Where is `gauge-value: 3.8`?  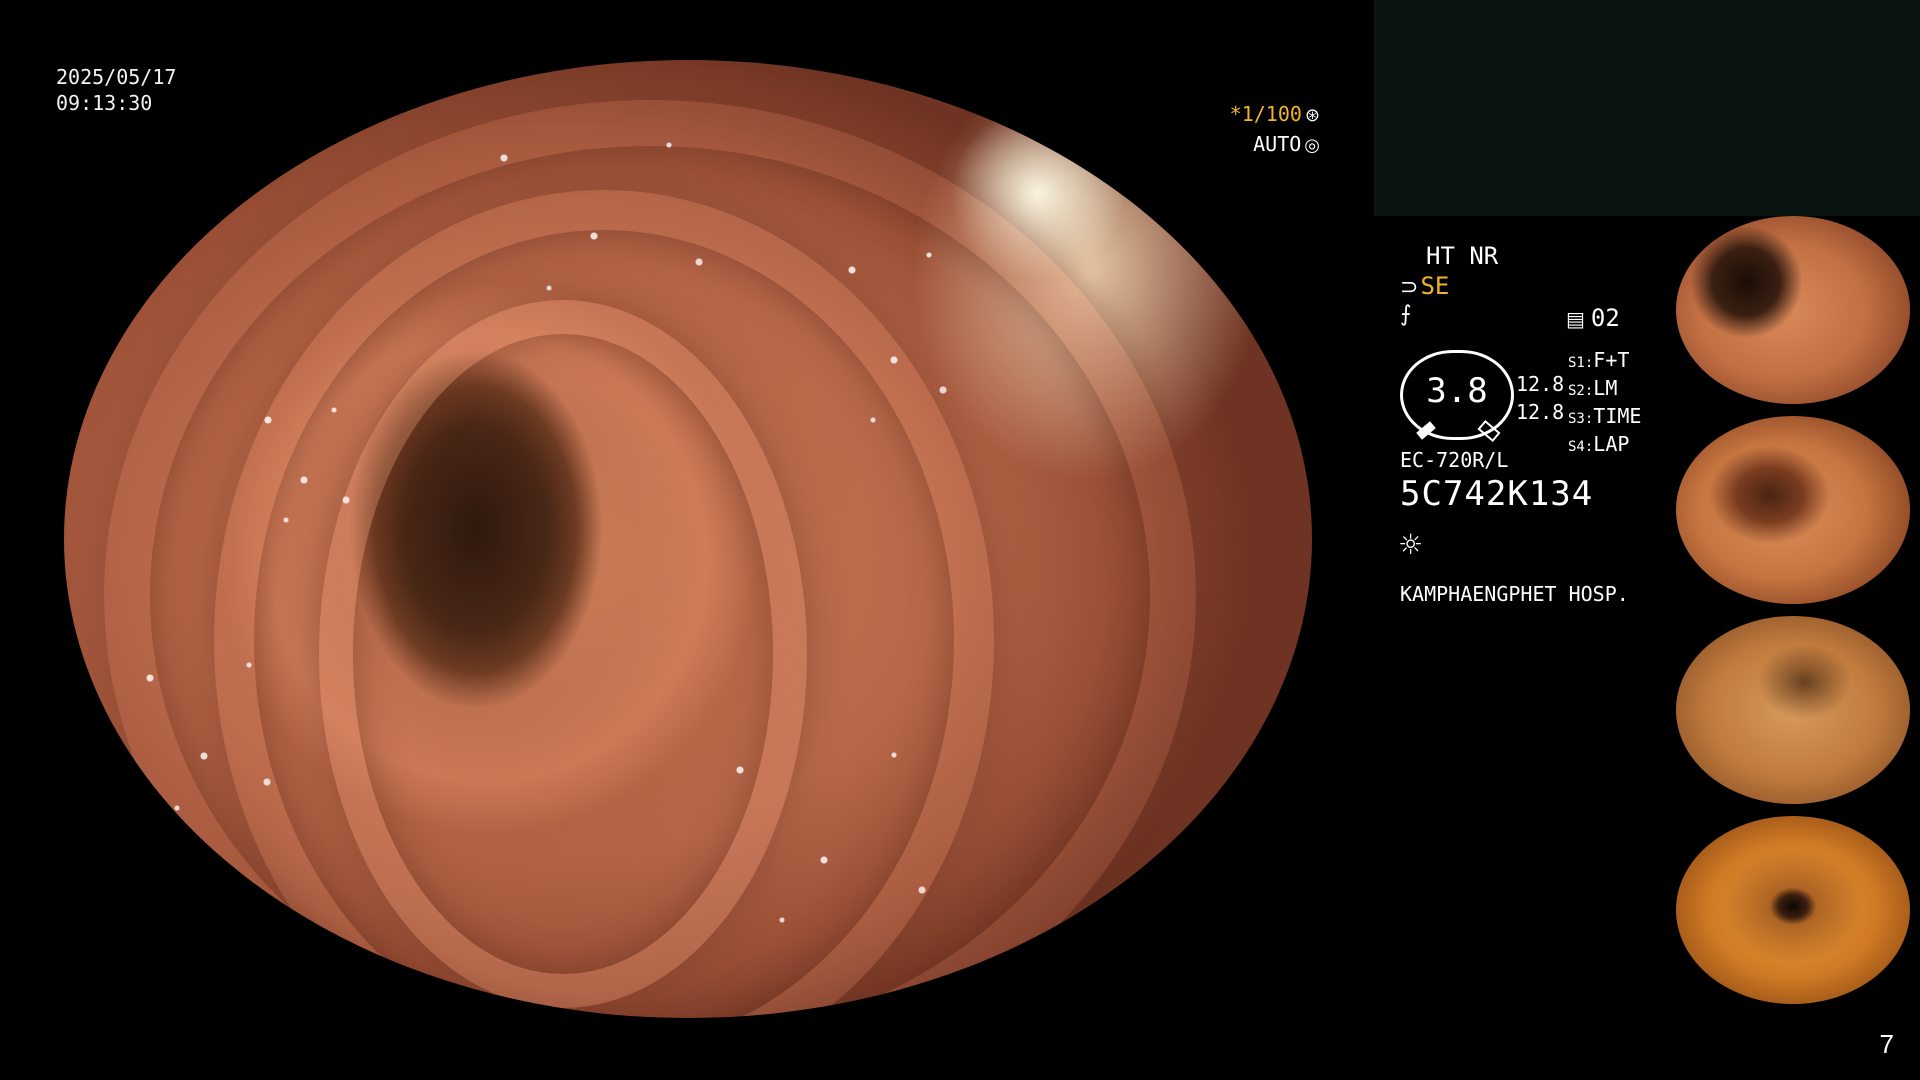 gauge-value: 3.8 is located at coordinates (1457, 391).